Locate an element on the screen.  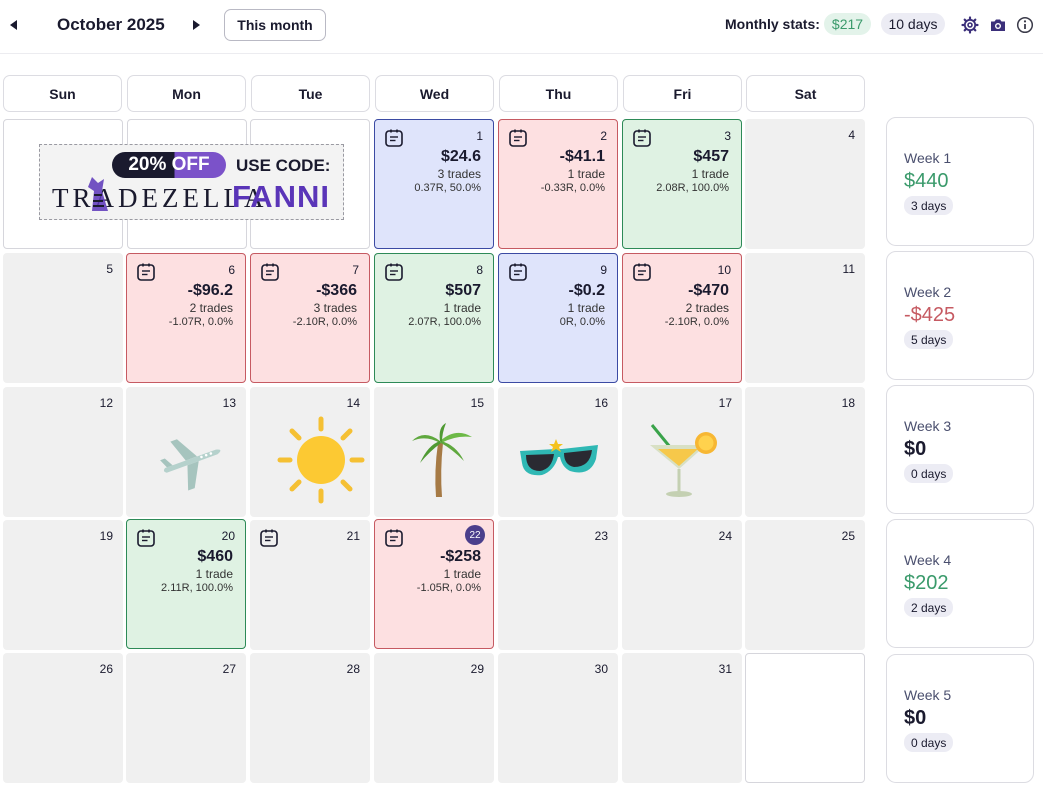
day-pnl: $24.6 is located at coordinates (460, 156).